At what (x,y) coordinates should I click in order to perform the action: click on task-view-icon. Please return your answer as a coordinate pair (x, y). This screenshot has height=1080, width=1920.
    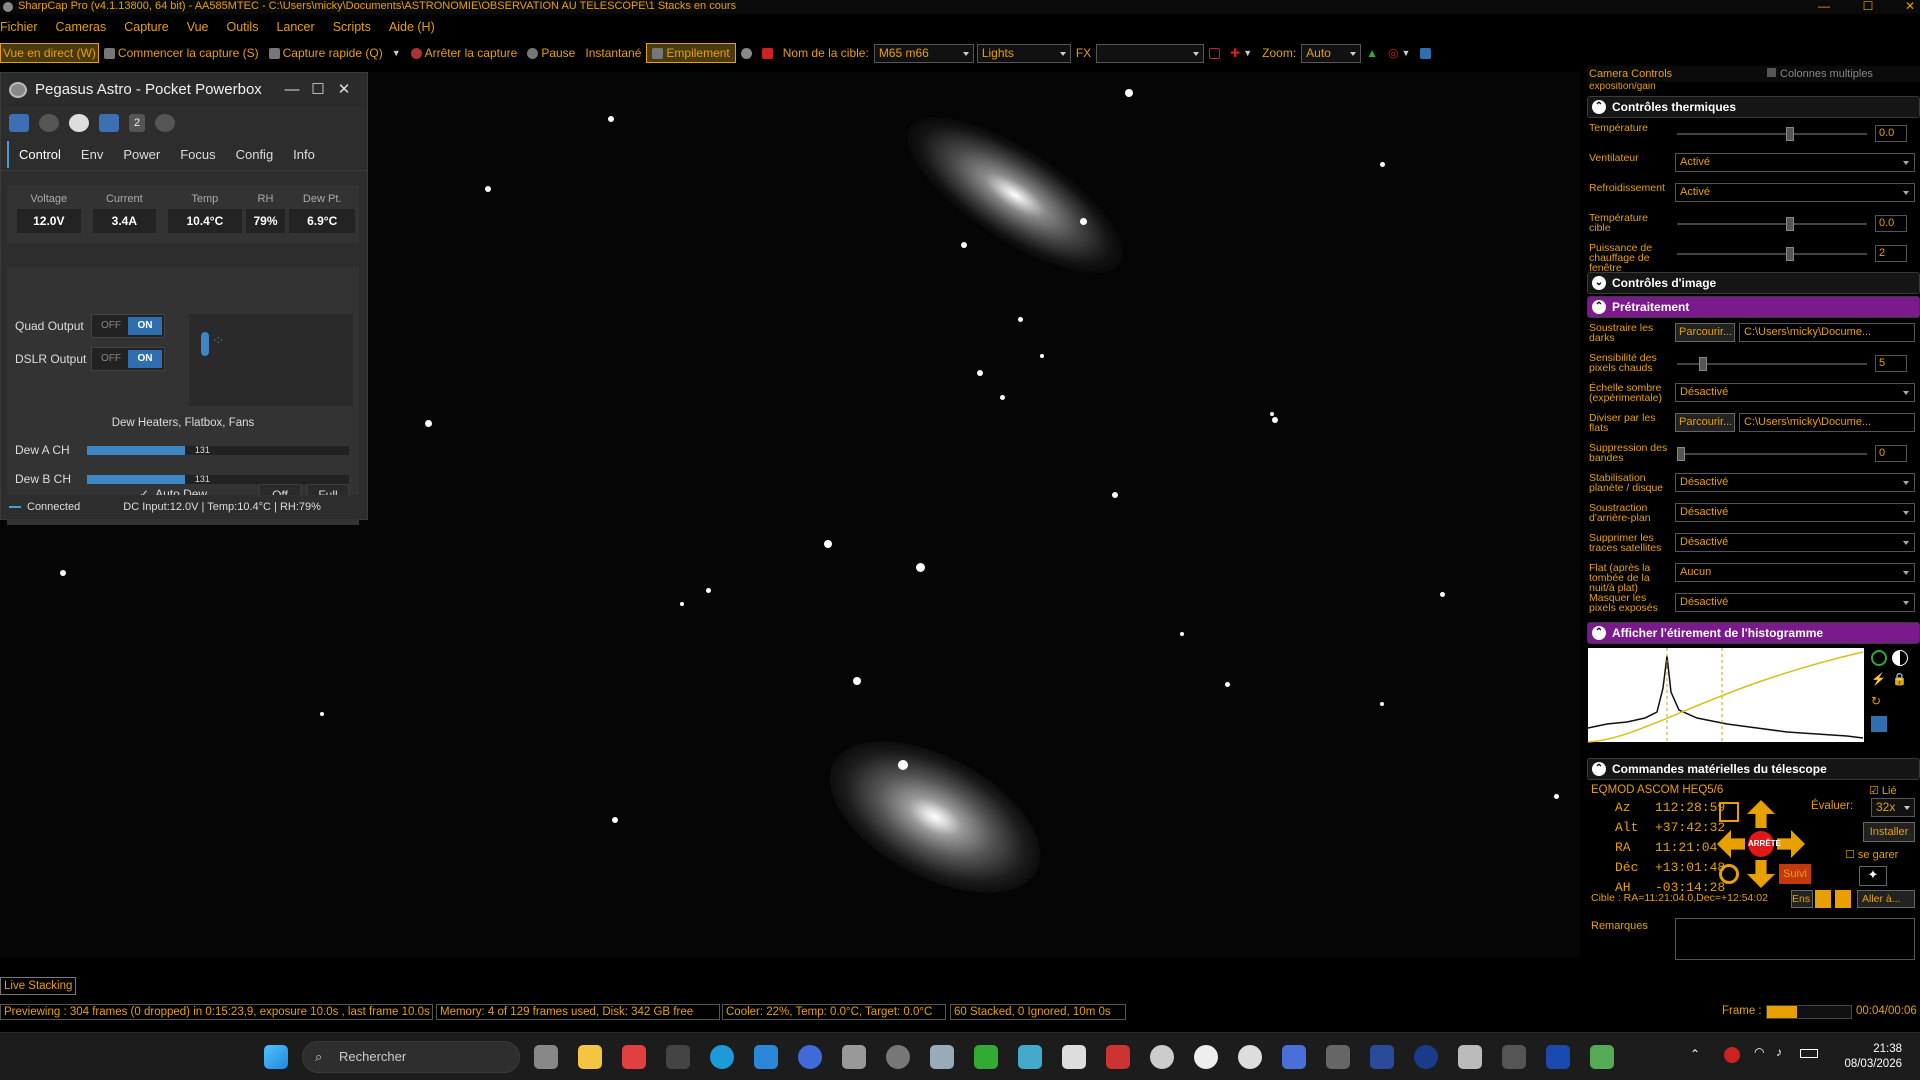
    Looking at the image, I should click on (546, 1057).